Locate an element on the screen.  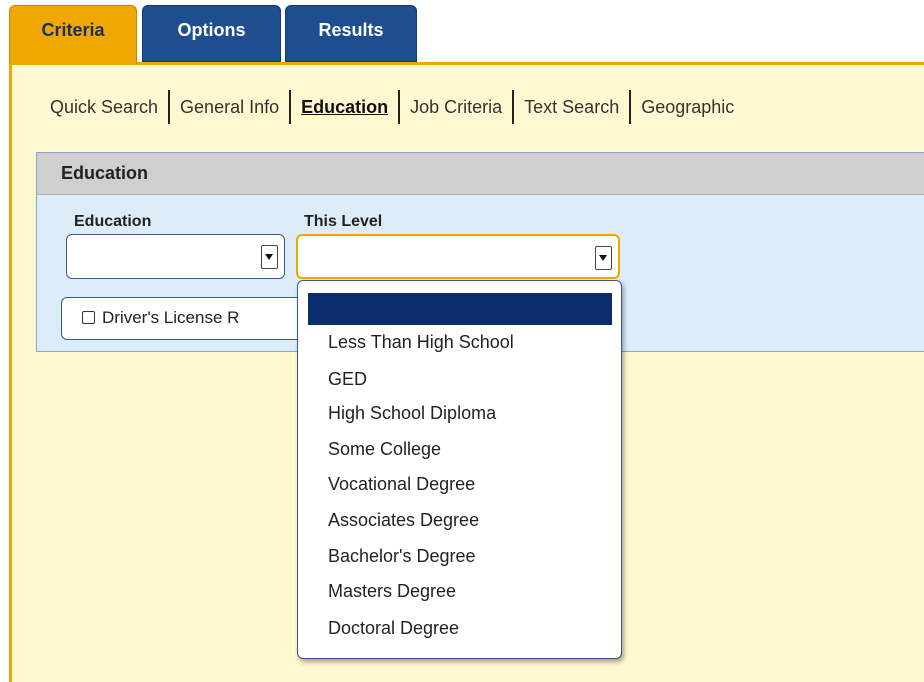
subnav-quick-search: Quick Search is located at coordinates (102, 107).